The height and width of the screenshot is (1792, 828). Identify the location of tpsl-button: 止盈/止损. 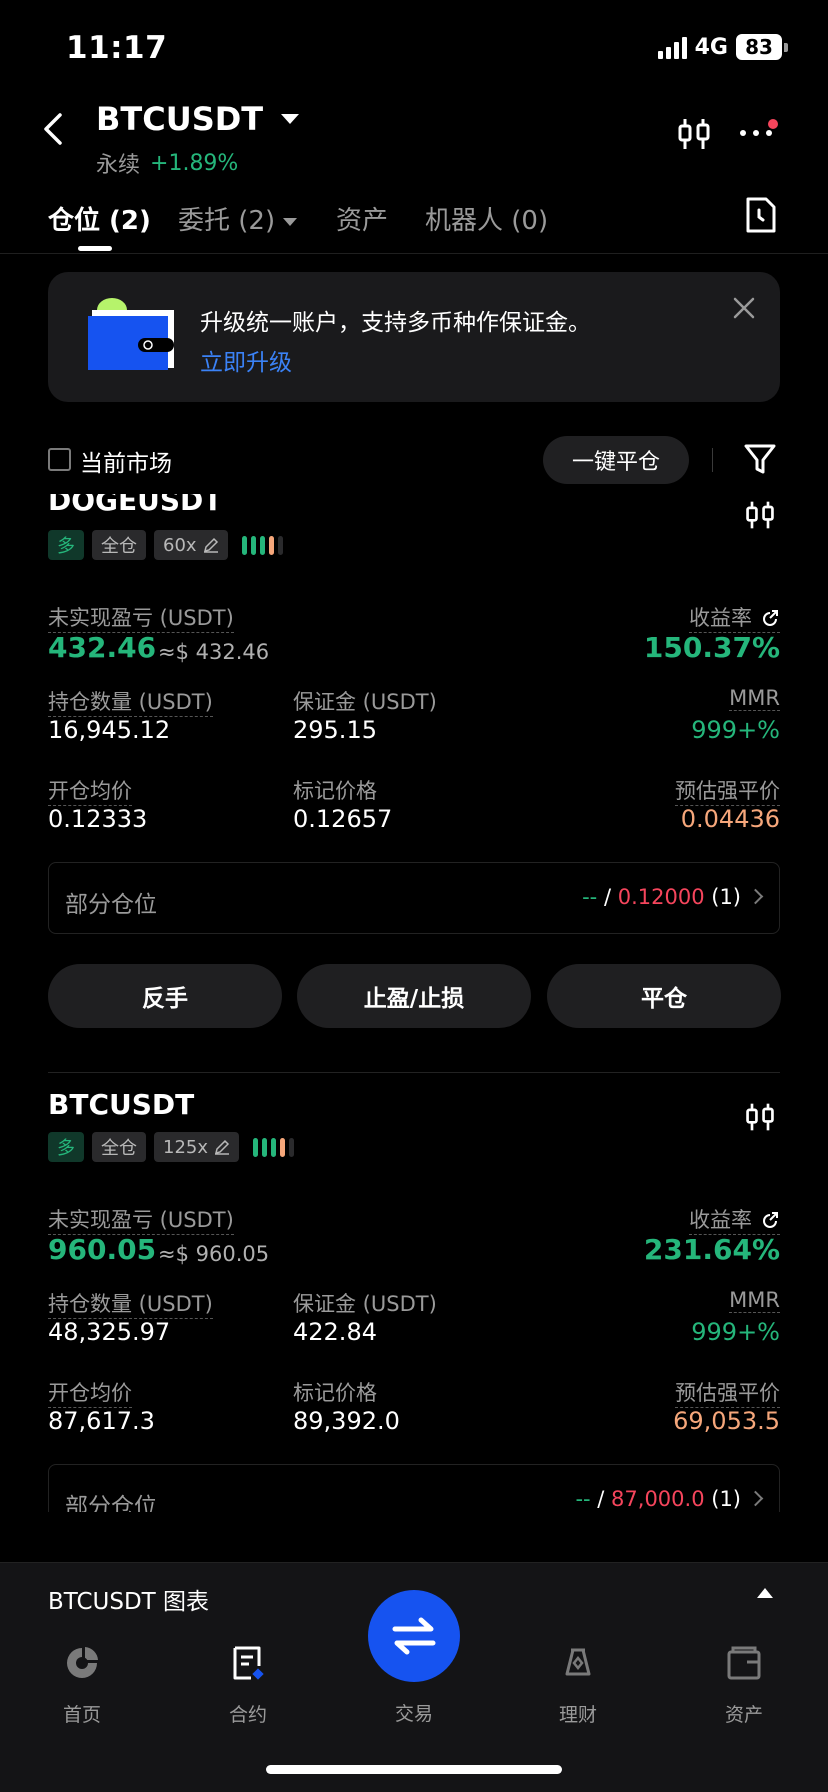
(414, 996).